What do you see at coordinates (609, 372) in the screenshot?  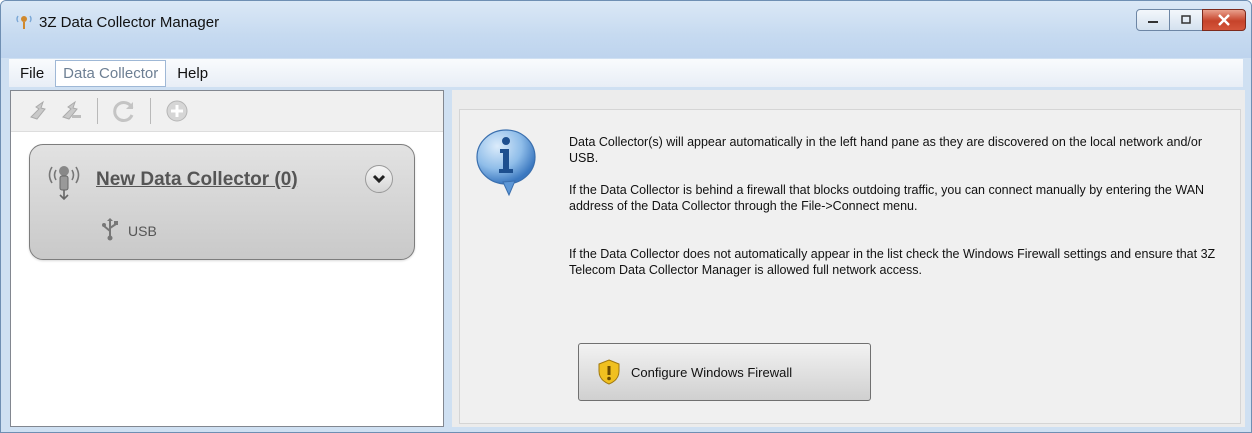 I see `shield-warning-icon` at bounding box center [609, 372].